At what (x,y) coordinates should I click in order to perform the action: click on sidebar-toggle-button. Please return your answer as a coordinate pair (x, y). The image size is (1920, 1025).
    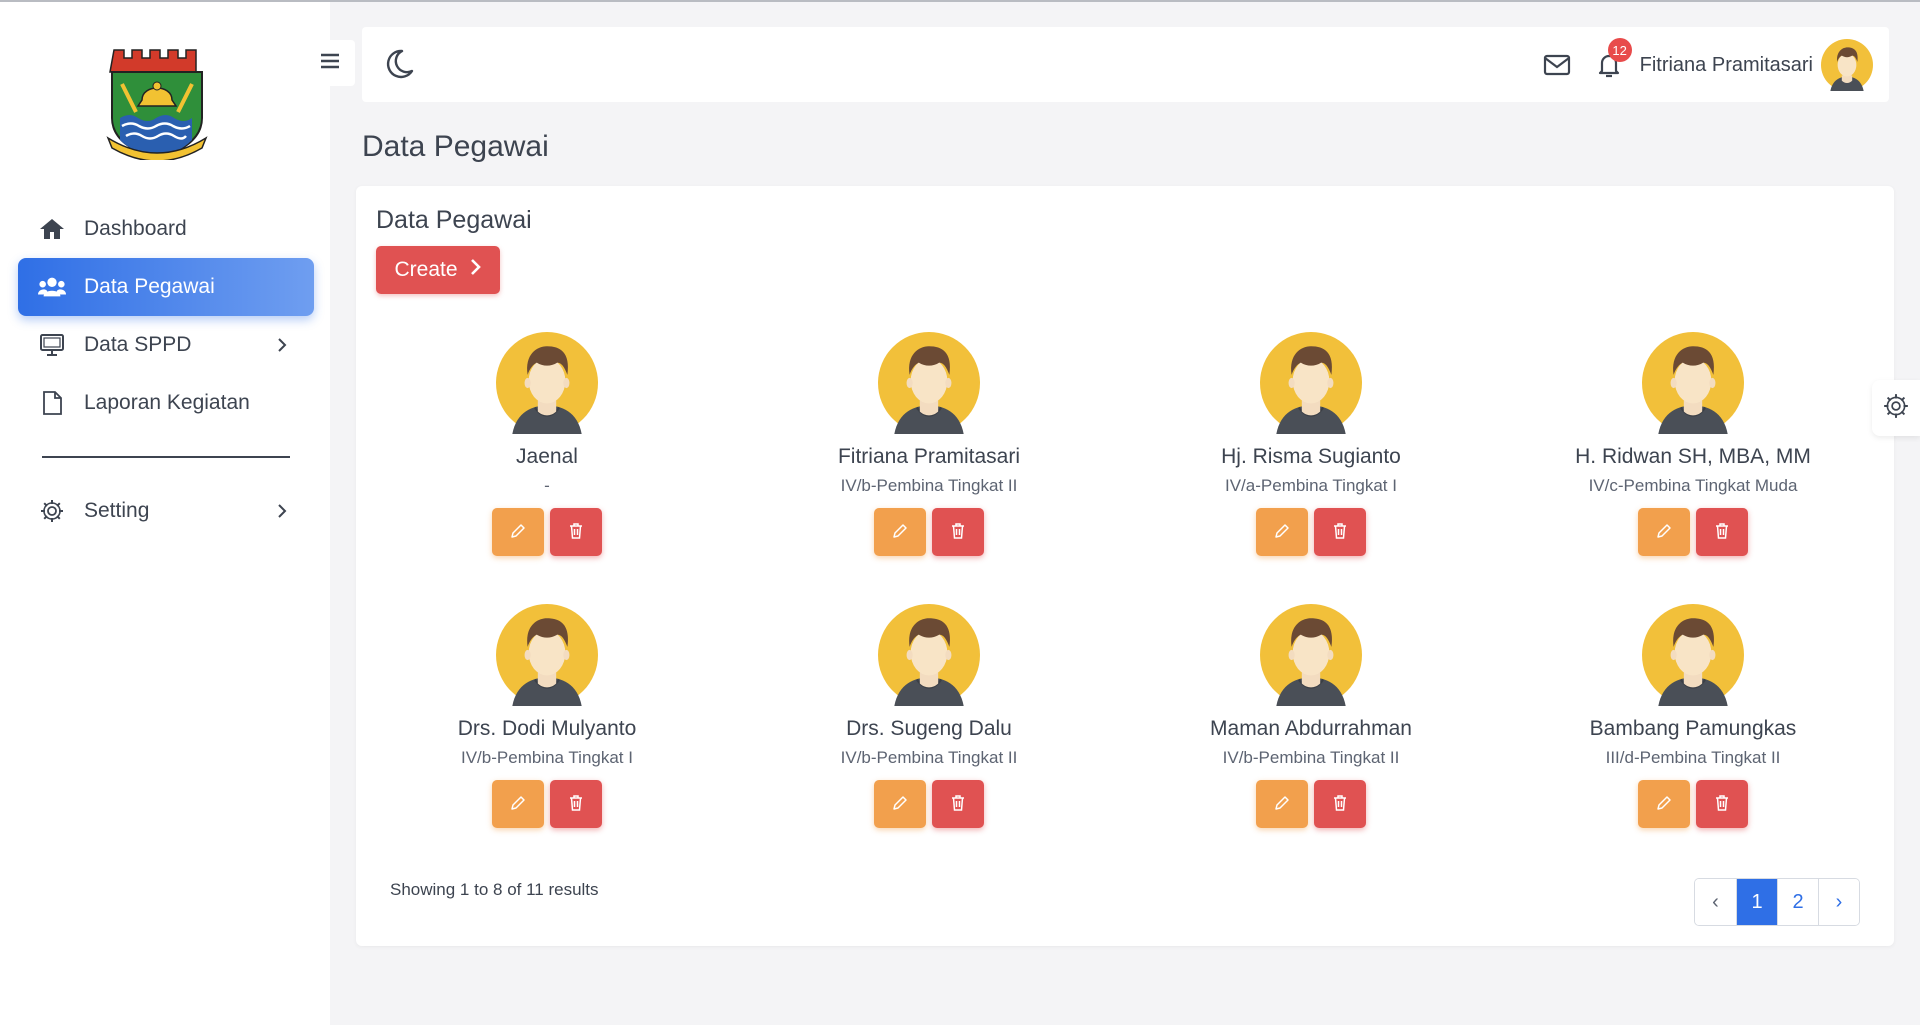
    Looking at the image, I should click on (330, 63).